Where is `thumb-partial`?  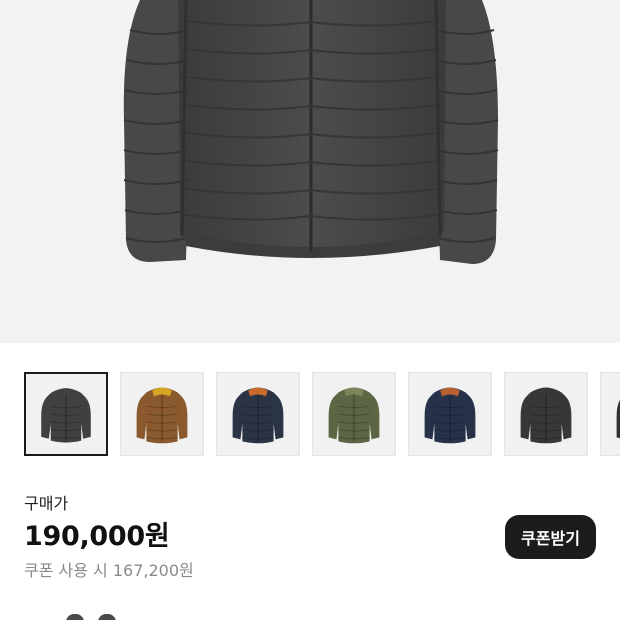 thumb-partial is located at coordinates (610, 414).